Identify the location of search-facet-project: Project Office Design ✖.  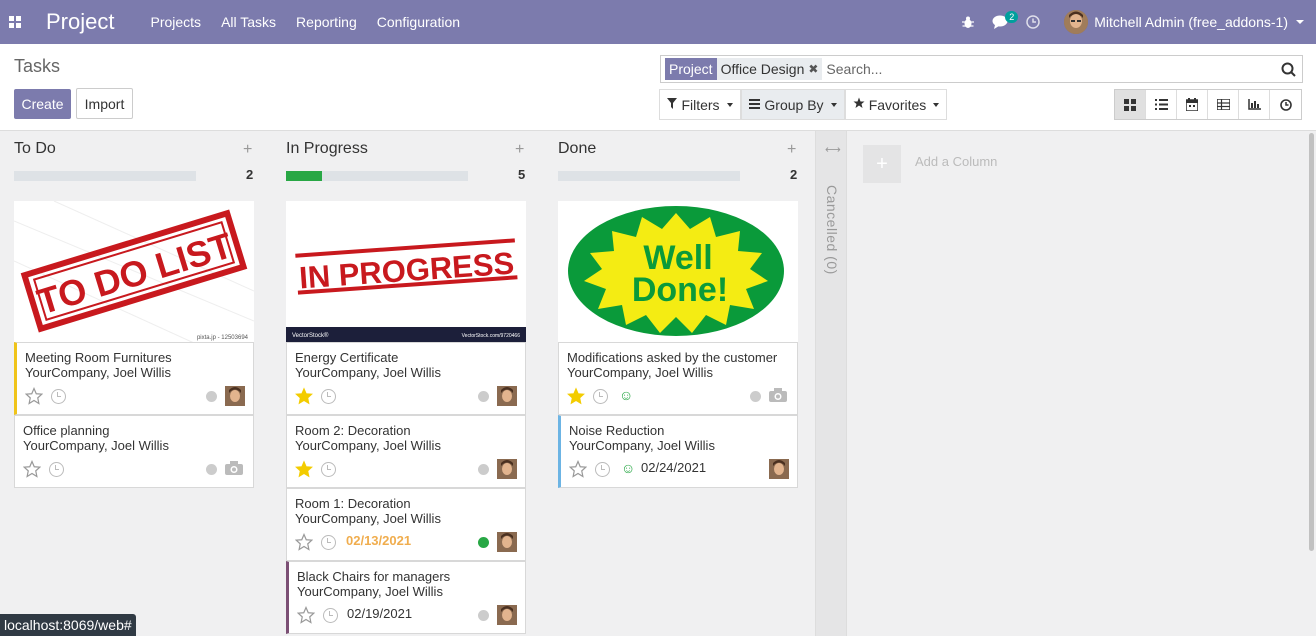
(744, 69).